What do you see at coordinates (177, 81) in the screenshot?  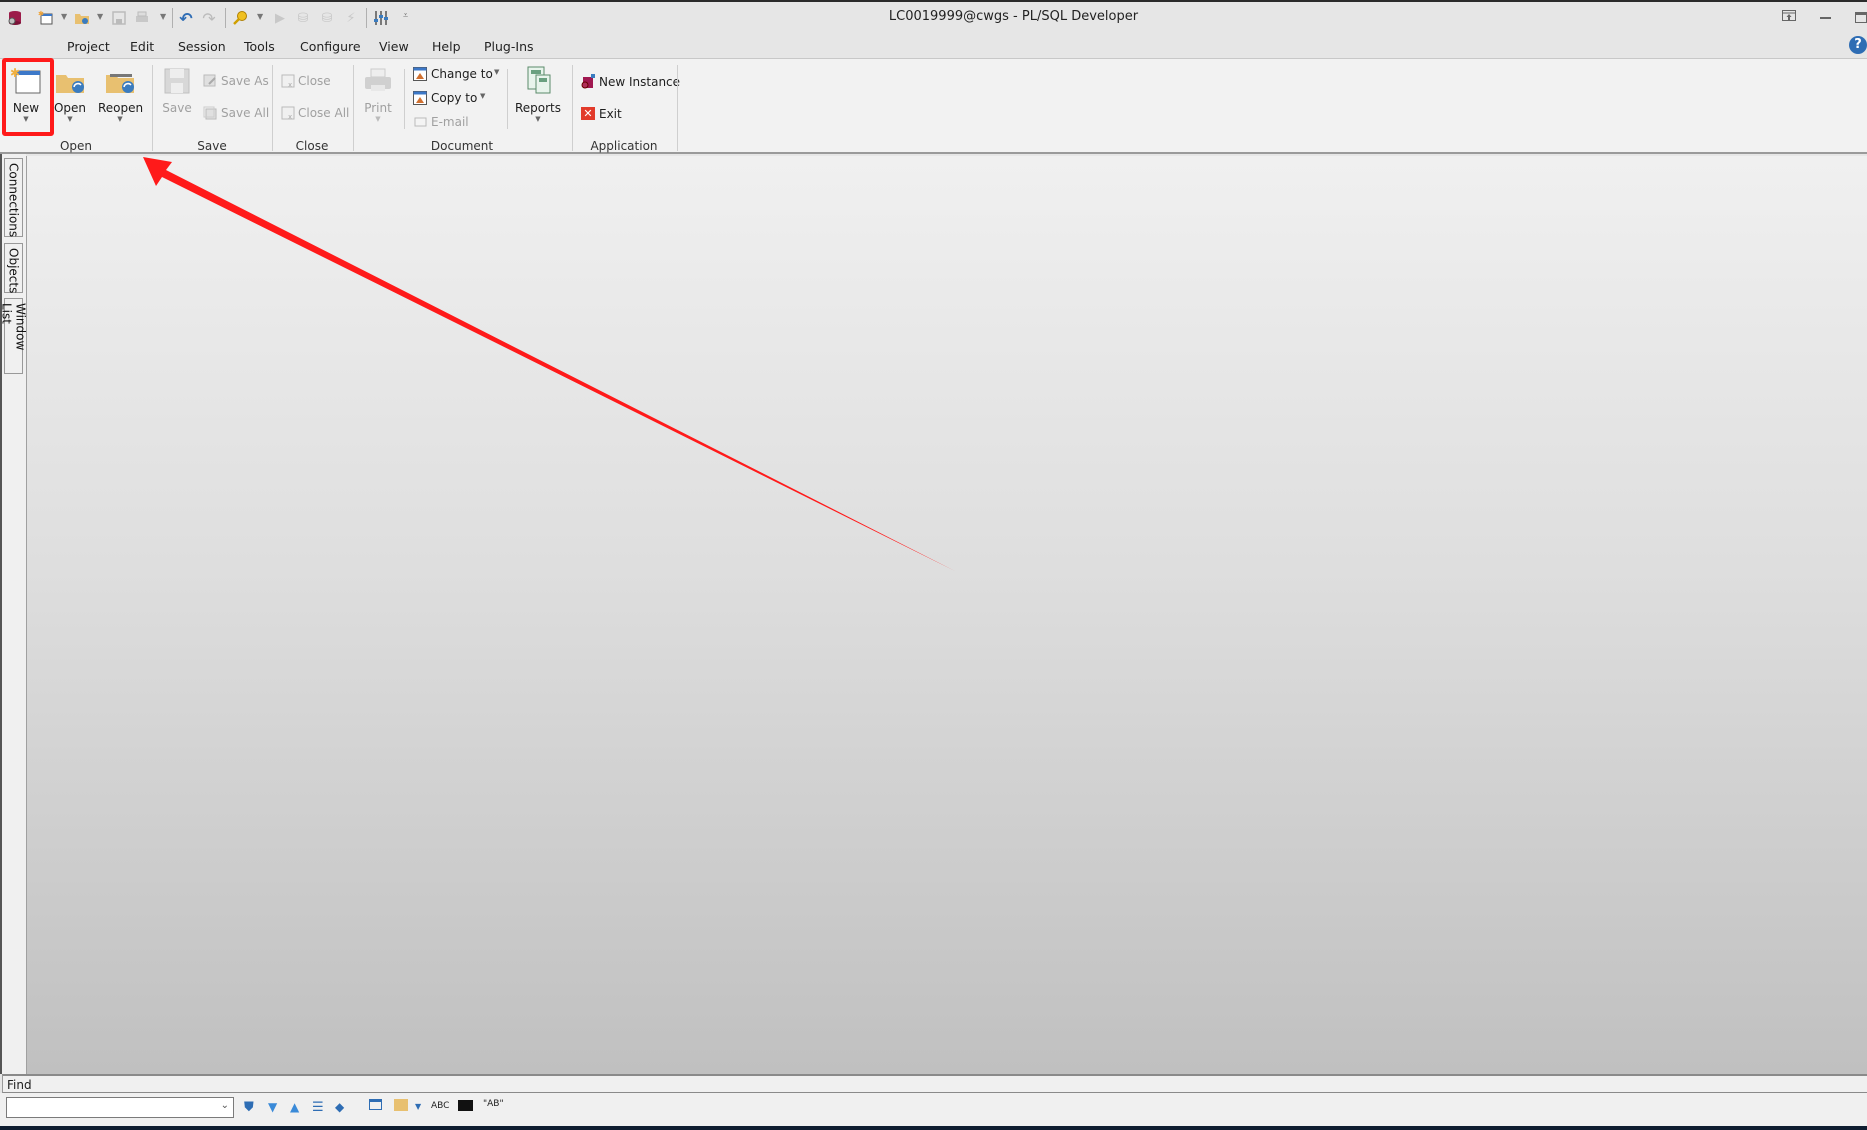 I see `save-disk-icon` at bounding box center [177, 81].